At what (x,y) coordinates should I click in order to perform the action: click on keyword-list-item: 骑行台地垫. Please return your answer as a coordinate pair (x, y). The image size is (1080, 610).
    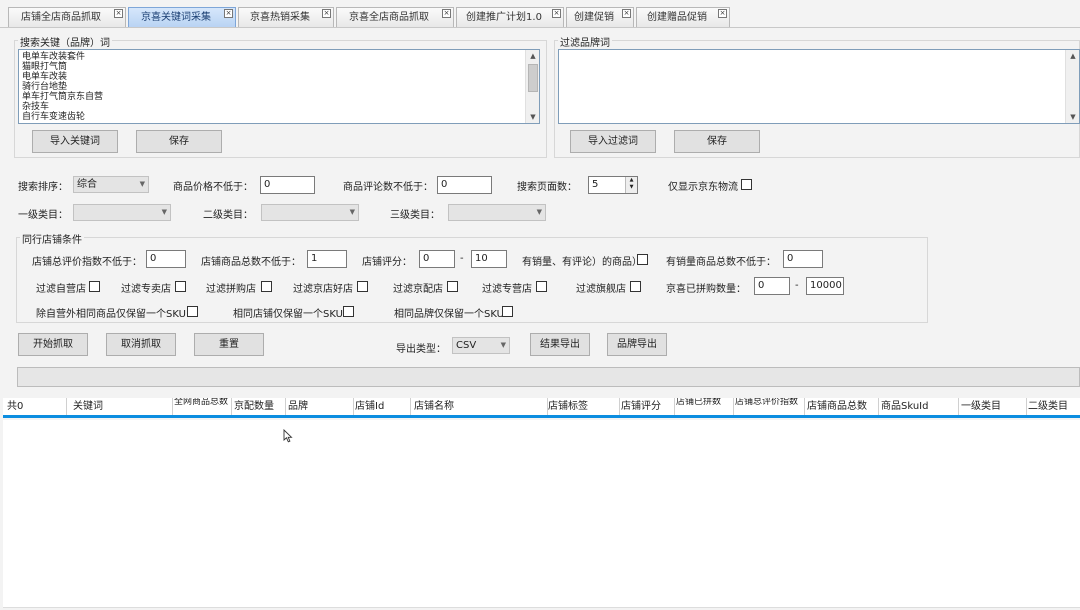
    Looking at the image, I should click on (279, 87).